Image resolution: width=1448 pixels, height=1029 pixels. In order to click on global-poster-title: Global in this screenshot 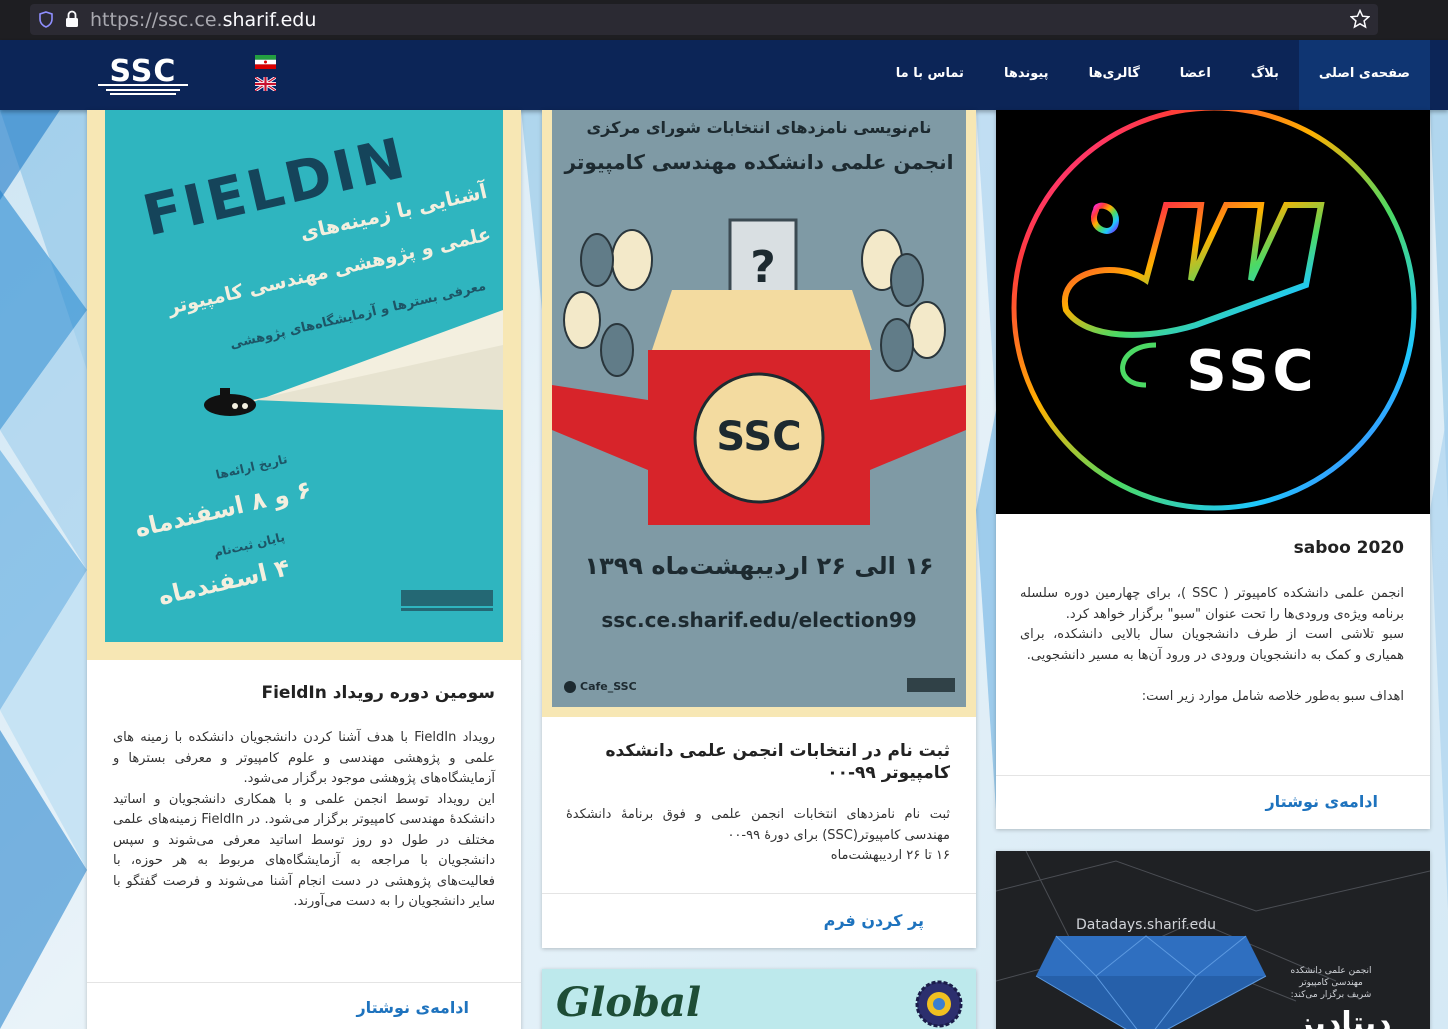, I will do `click(629, 1002)`.